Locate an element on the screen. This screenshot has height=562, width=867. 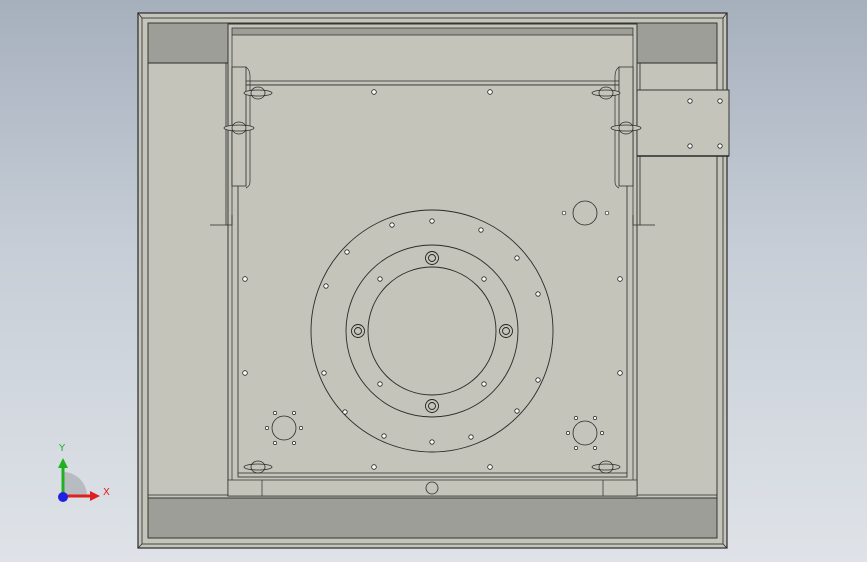
axis-triad is located at coordinates (79, 480).